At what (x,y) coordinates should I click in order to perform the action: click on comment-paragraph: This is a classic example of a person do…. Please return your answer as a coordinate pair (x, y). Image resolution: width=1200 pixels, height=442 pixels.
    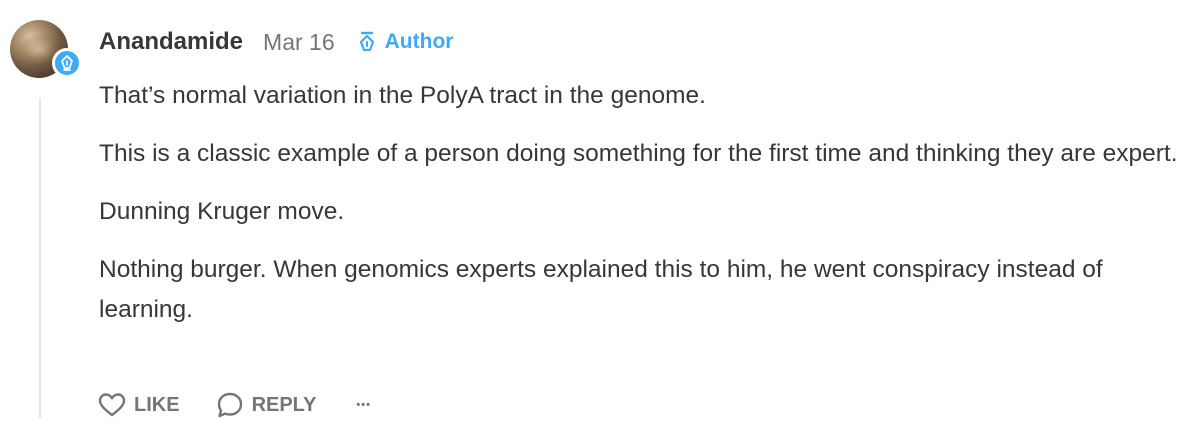
    Looking at the image, I should click on (638, 153).